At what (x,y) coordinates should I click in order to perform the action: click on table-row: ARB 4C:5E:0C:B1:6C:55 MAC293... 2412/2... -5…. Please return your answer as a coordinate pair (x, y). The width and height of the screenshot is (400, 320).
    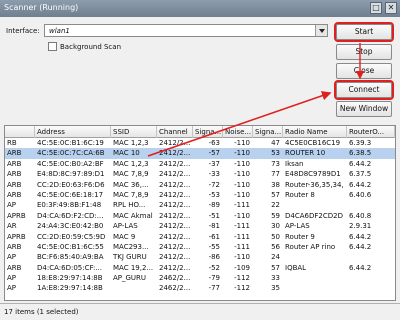
    Looking at the image, I should click on (200, 247).